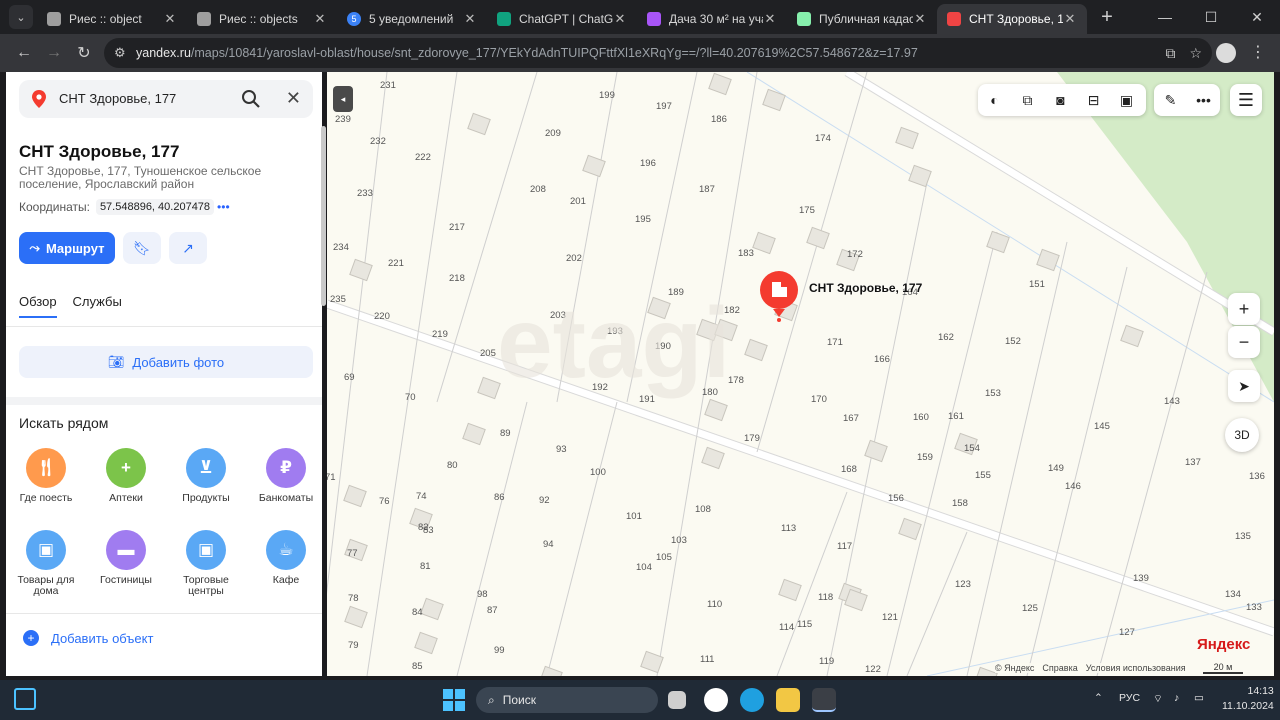 This screenshot has width=1280, height=720. What do you see at coordinates (716, 700) in the screenshot?
I see `yandex-browser-icon` at bounding box center [716, 700].